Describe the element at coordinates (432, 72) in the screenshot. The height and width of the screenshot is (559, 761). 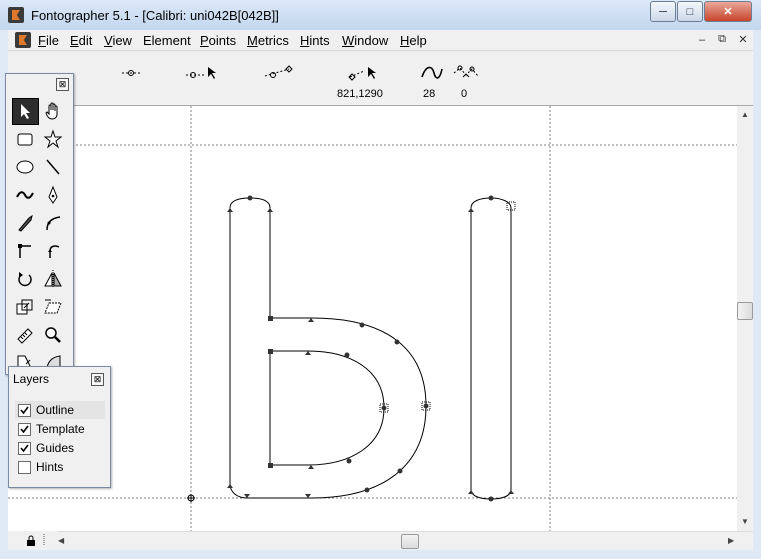
I see `curve-angle-icon` at that location.